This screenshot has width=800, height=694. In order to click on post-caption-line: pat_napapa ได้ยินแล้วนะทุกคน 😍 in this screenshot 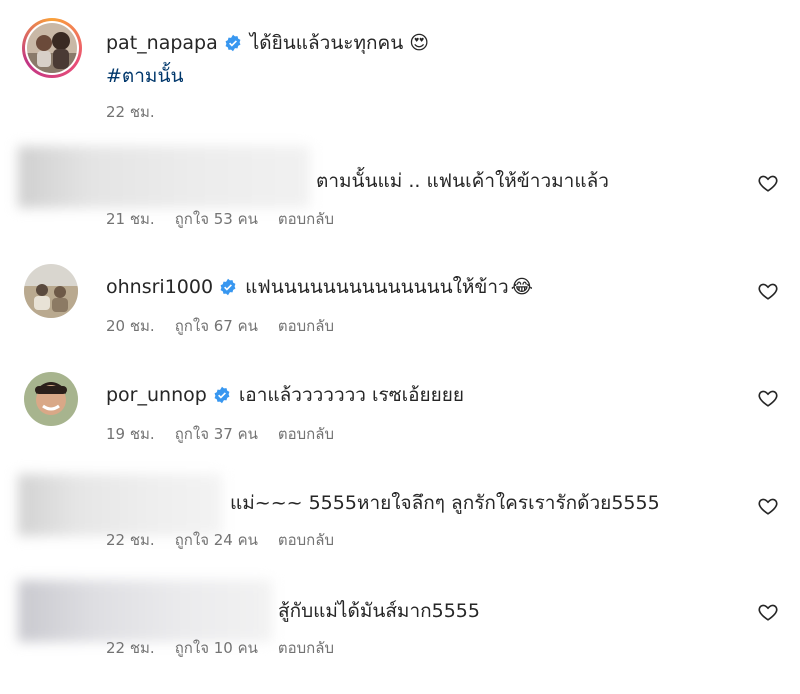, I will do `click(267, 43)`.